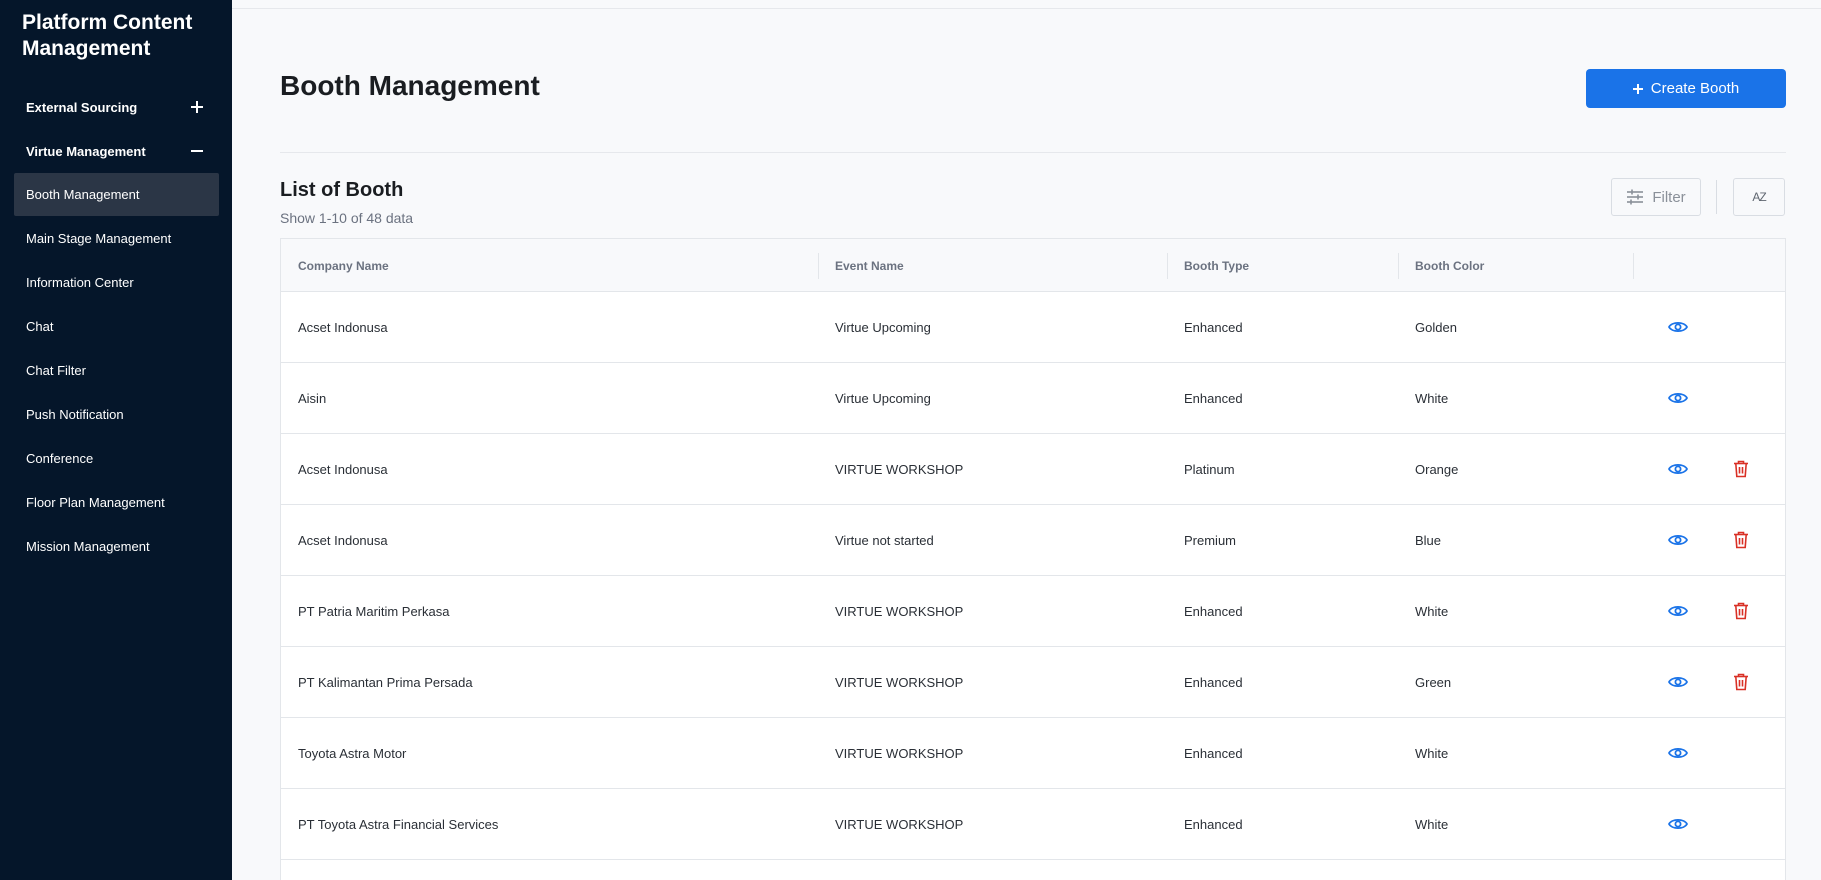 The image size is (1821, 880). What do you see at coordinates (312, 398) in the screenshot?
I see `company-name-cell: Aisin` at bounding box center [312, 398].